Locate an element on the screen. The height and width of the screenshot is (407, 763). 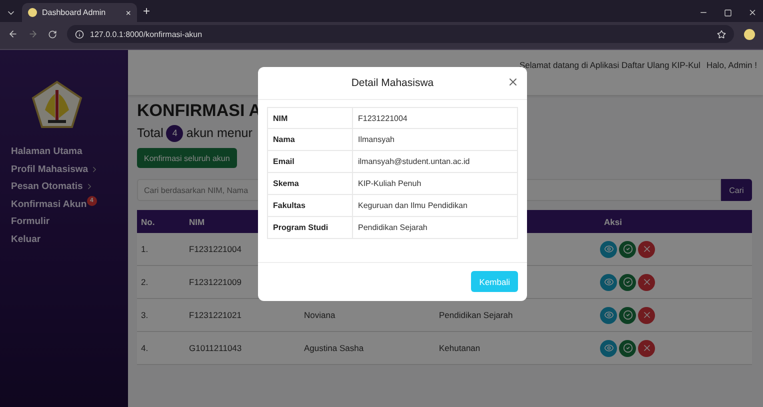
column-header: Aksi is located at coordinates (613, 221).